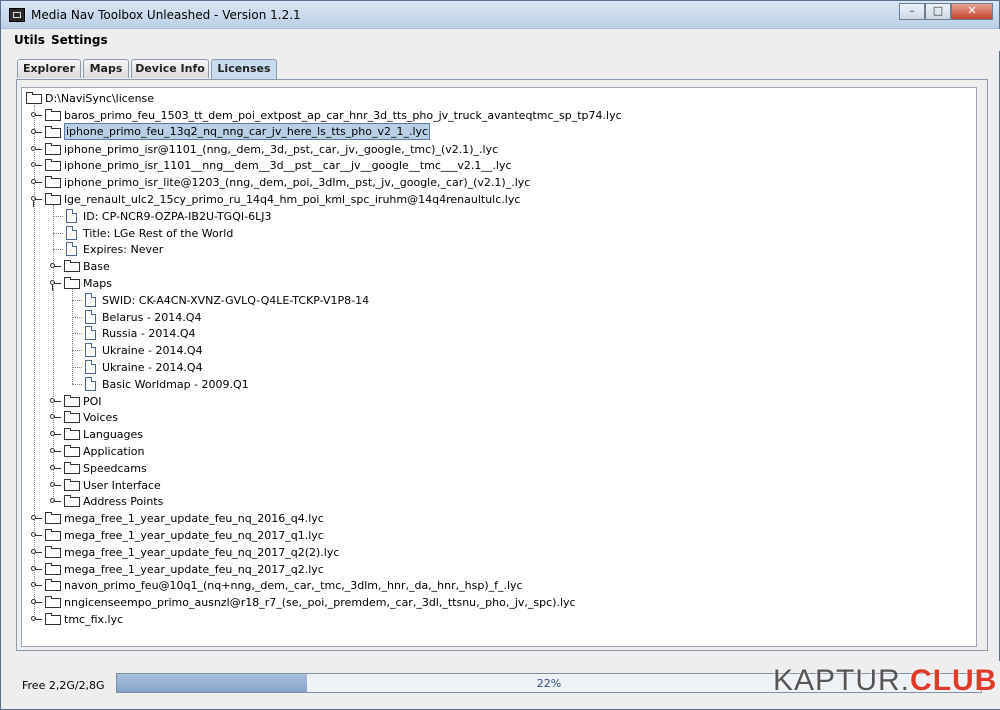 The image size is (1000, 710). What do you see at coordinates (97, 283) in the screenshot?
I see `tree-item-label: Maps` at bounding box center [97, 283].